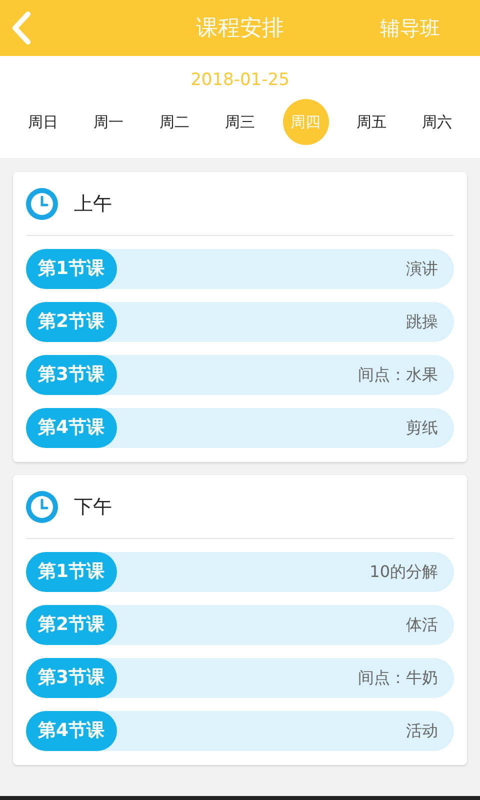  What do you see at coordinates (404, 572) in the screenshot?
I see `lesson-subject: 10的分解` at bounding box center [404, 572].